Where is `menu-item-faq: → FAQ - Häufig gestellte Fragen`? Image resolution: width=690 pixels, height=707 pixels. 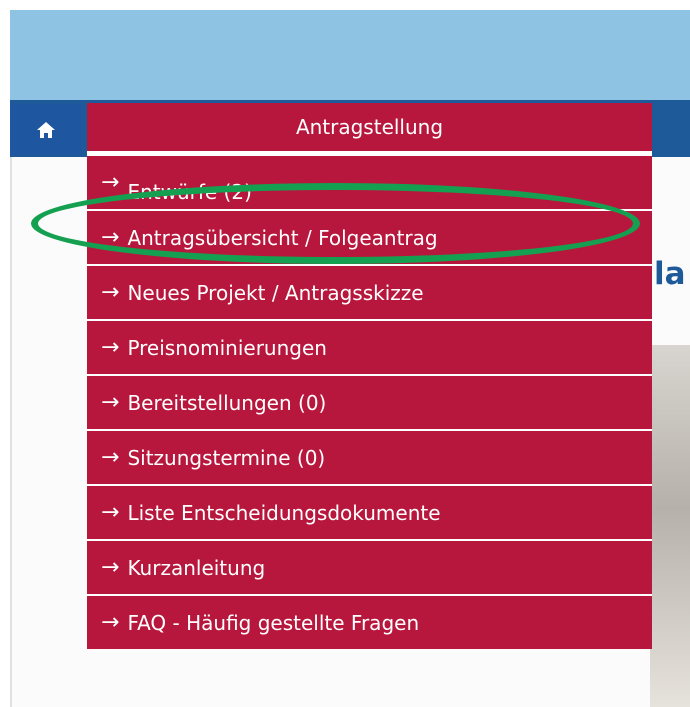 menu-item-faq: → FAQ - Häufig gestellte Fragen is located at coordinates (369, 621).